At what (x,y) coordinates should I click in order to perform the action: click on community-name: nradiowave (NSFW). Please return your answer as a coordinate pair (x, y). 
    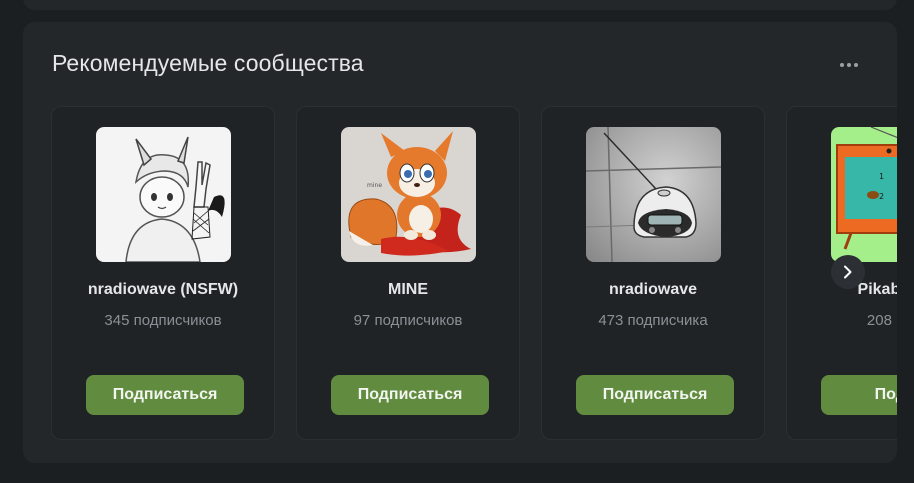
    Looking at the image, I should click on (163, 290).